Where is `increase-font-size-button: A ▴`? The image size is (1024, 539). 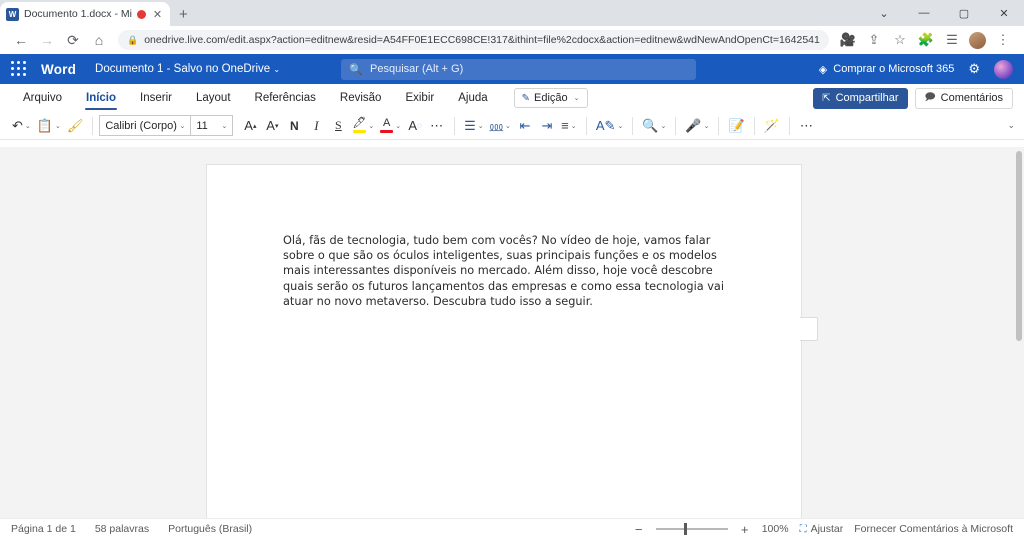 increase-font-size-button: A ▴ is located at coordinates (250, 126).